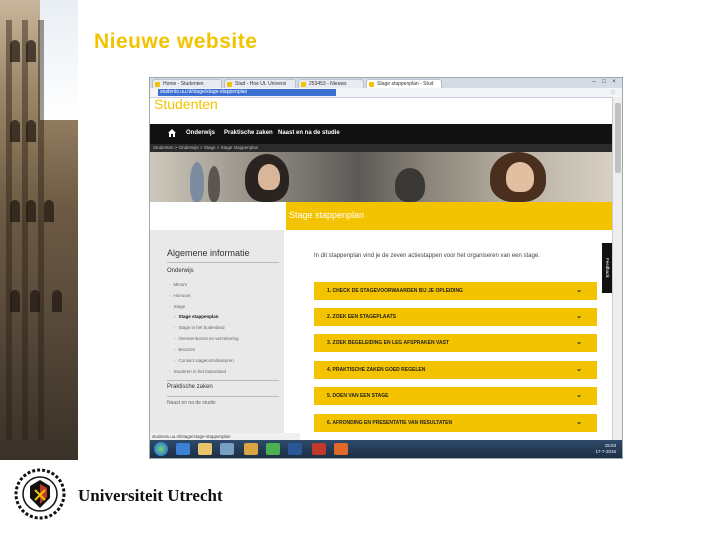 This screenshot has height=540, width=720. I want to click on address-bar: students.uu.nl/stage/stage-stappenplan ☆, so click(386, 93).